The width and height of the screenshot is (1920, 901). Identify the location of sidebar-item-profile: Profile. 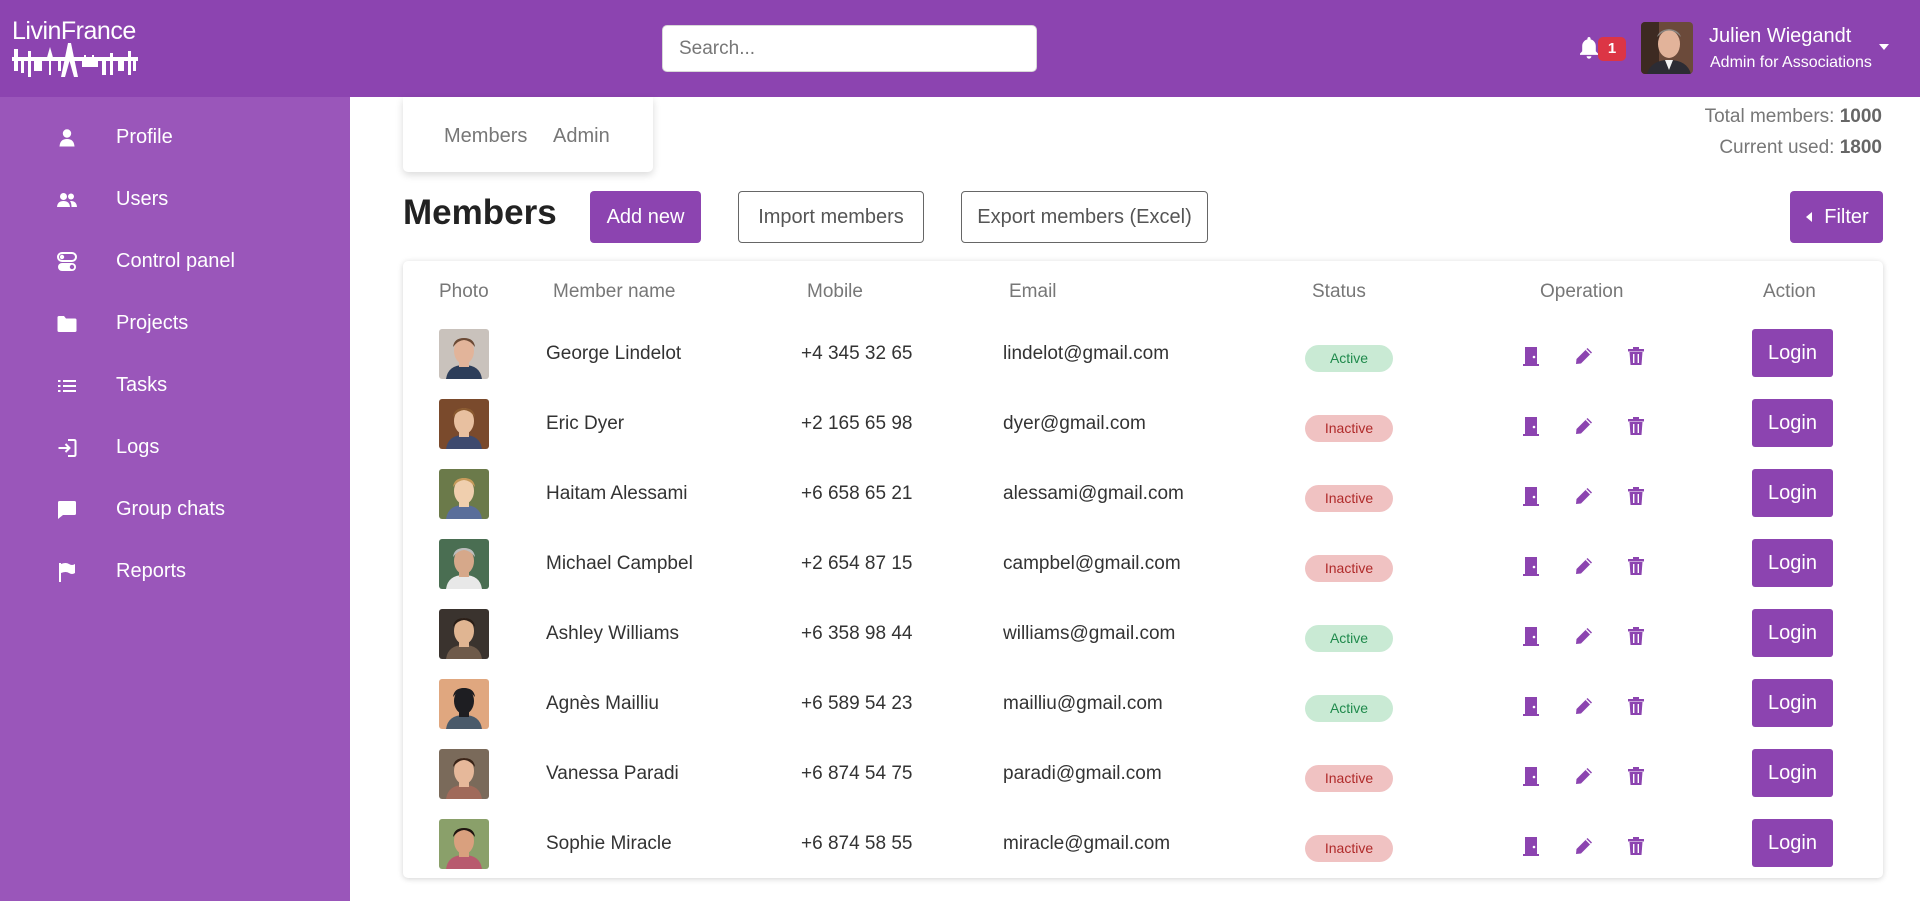
(175, 138).